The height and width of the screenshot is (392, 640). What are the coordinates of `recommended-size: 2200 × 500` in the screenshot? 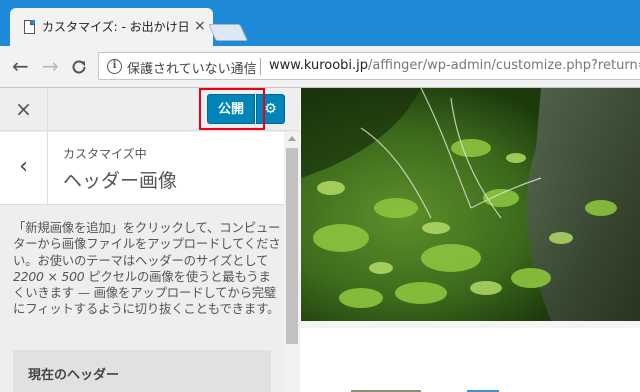 It's located at (49, 276).